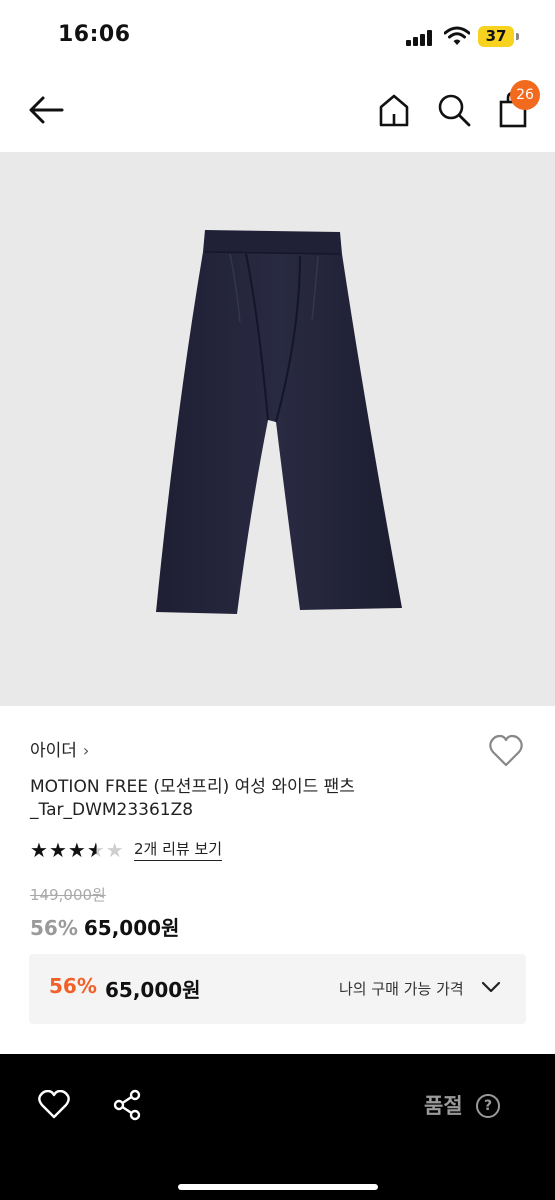 The image size is (555, 1200). I want to click on star-half-icon: ★, so click(96, 850).